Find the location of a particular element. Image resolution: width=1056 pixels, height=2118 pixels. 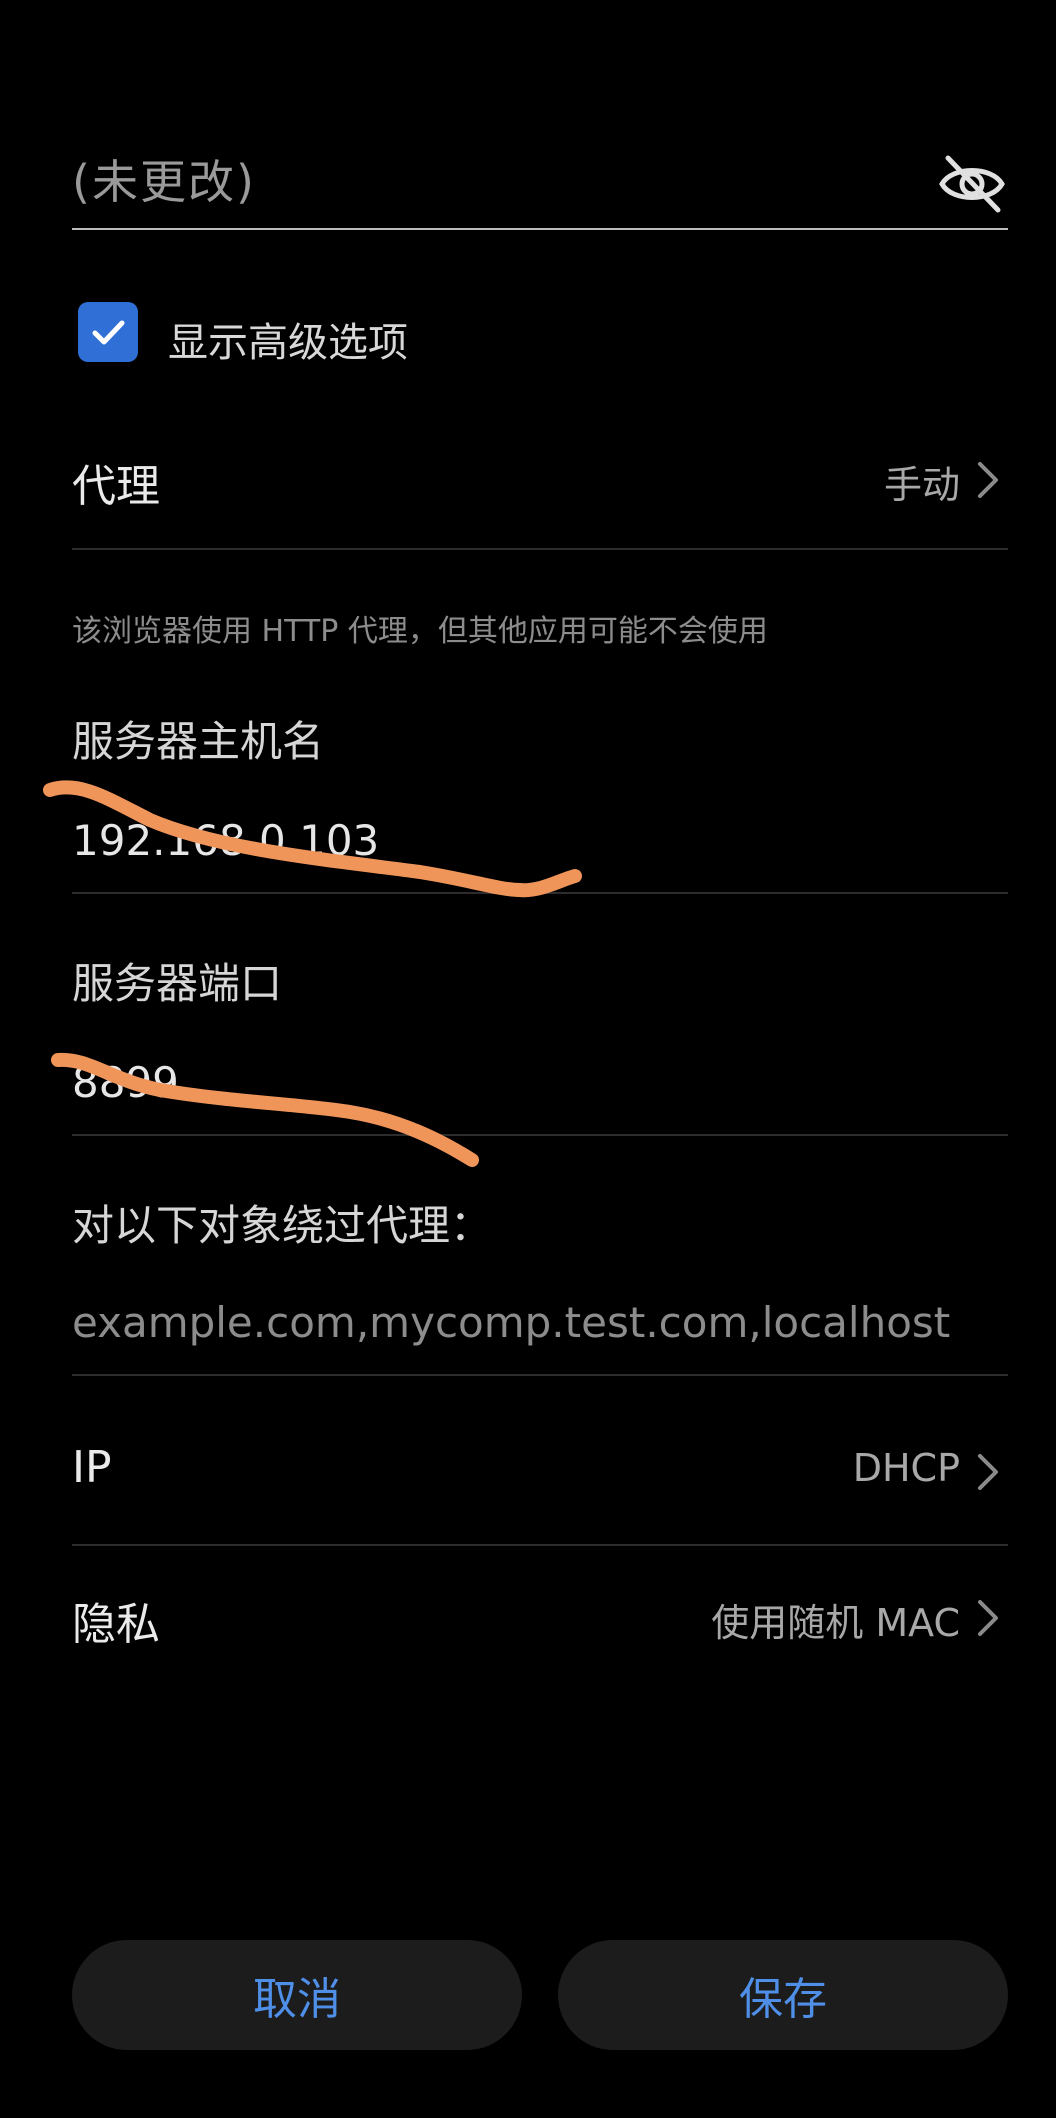

ip-value: DHCP is located at coordinates (906, 1468).